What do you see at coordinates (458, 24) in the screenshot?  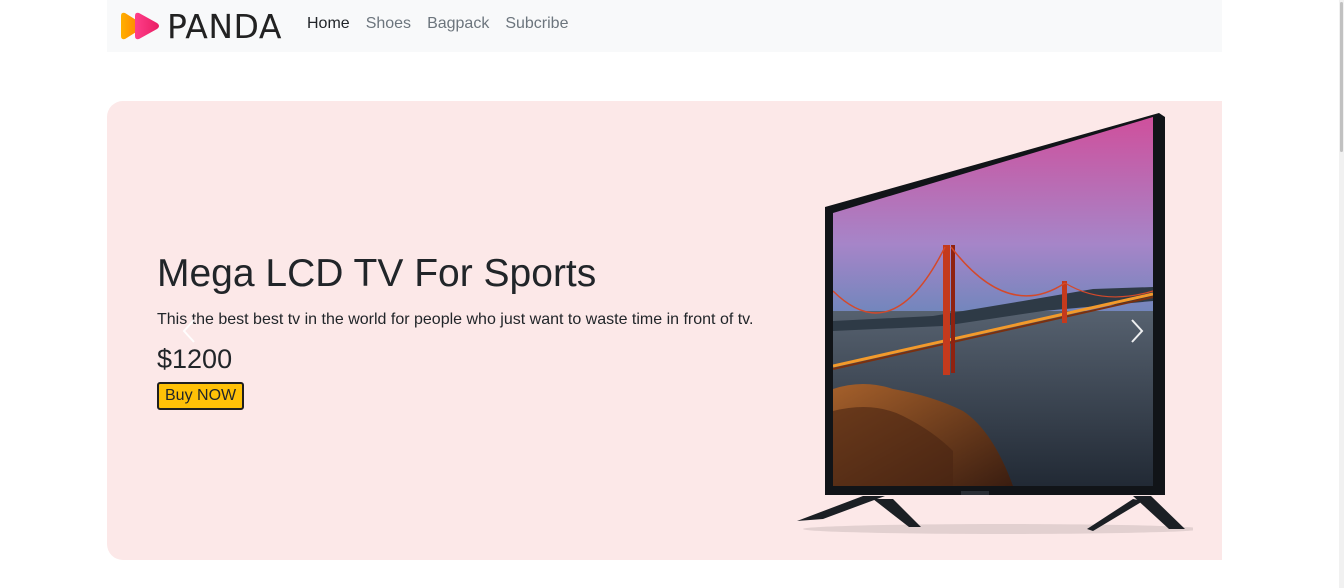 I see `nav-link-bagpack: Bagpack` at bounding box center [458, 24].